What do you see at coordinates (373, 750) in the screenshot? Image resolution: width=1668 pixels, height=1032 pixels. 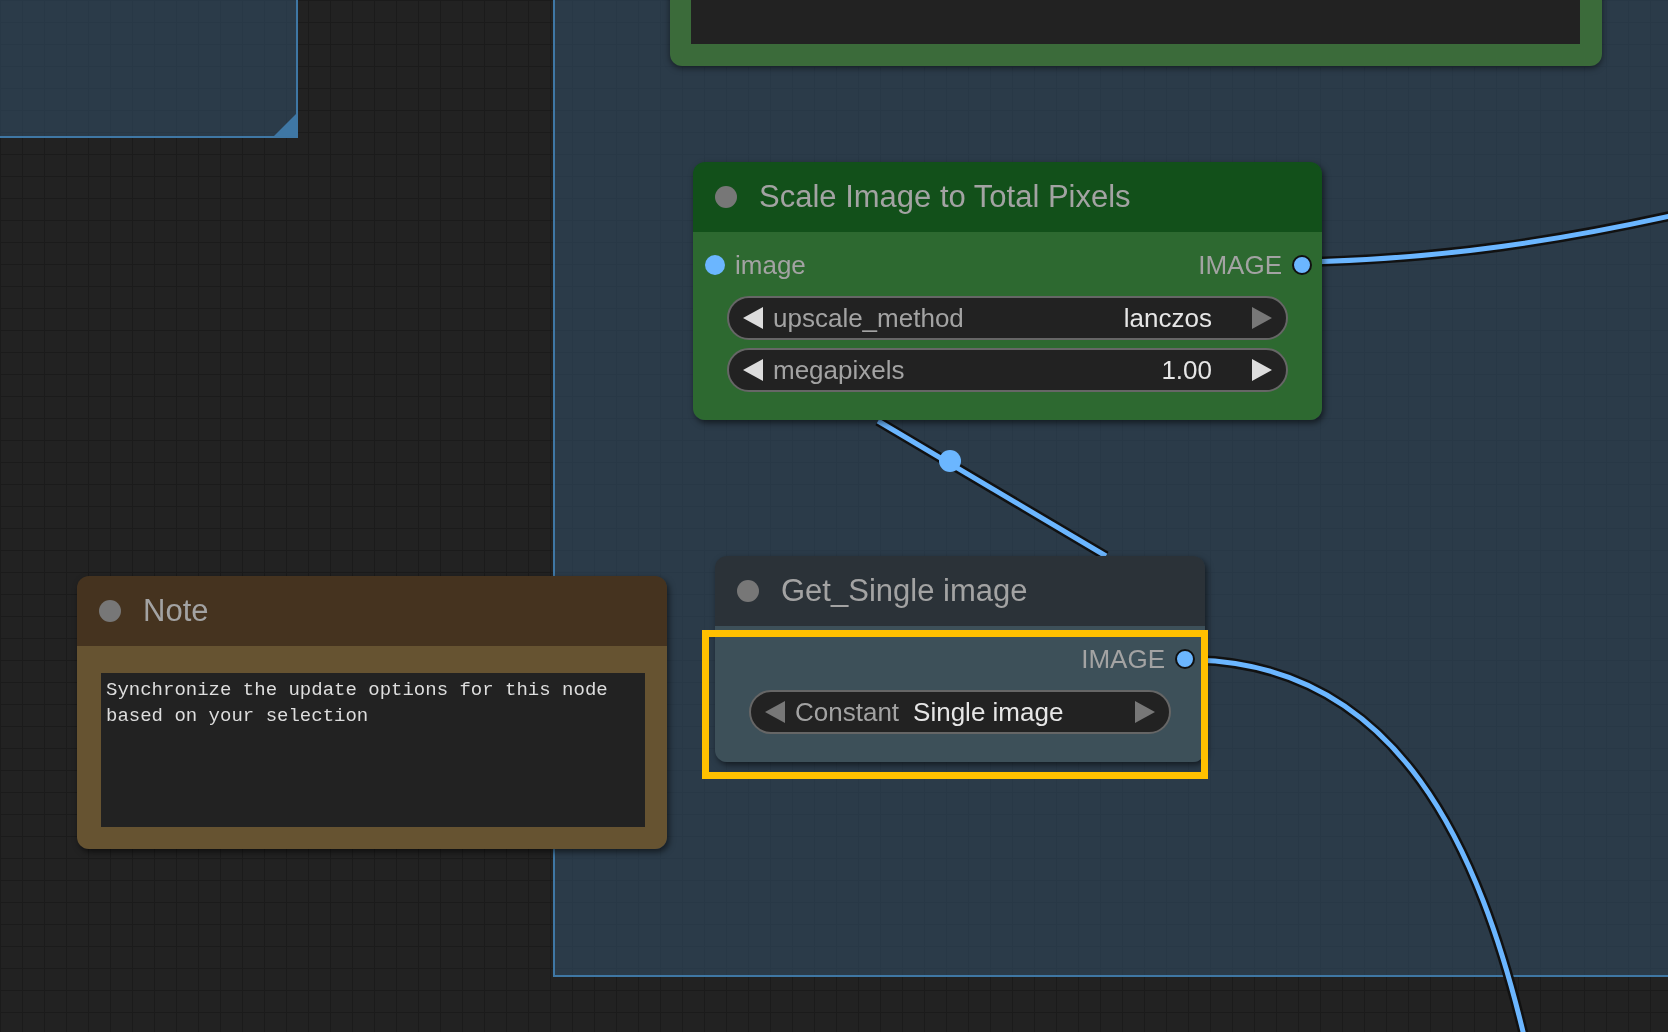 I see `note-textarea: Synchronize the update options for this node based on your selection` at bounding box center [373, 750].